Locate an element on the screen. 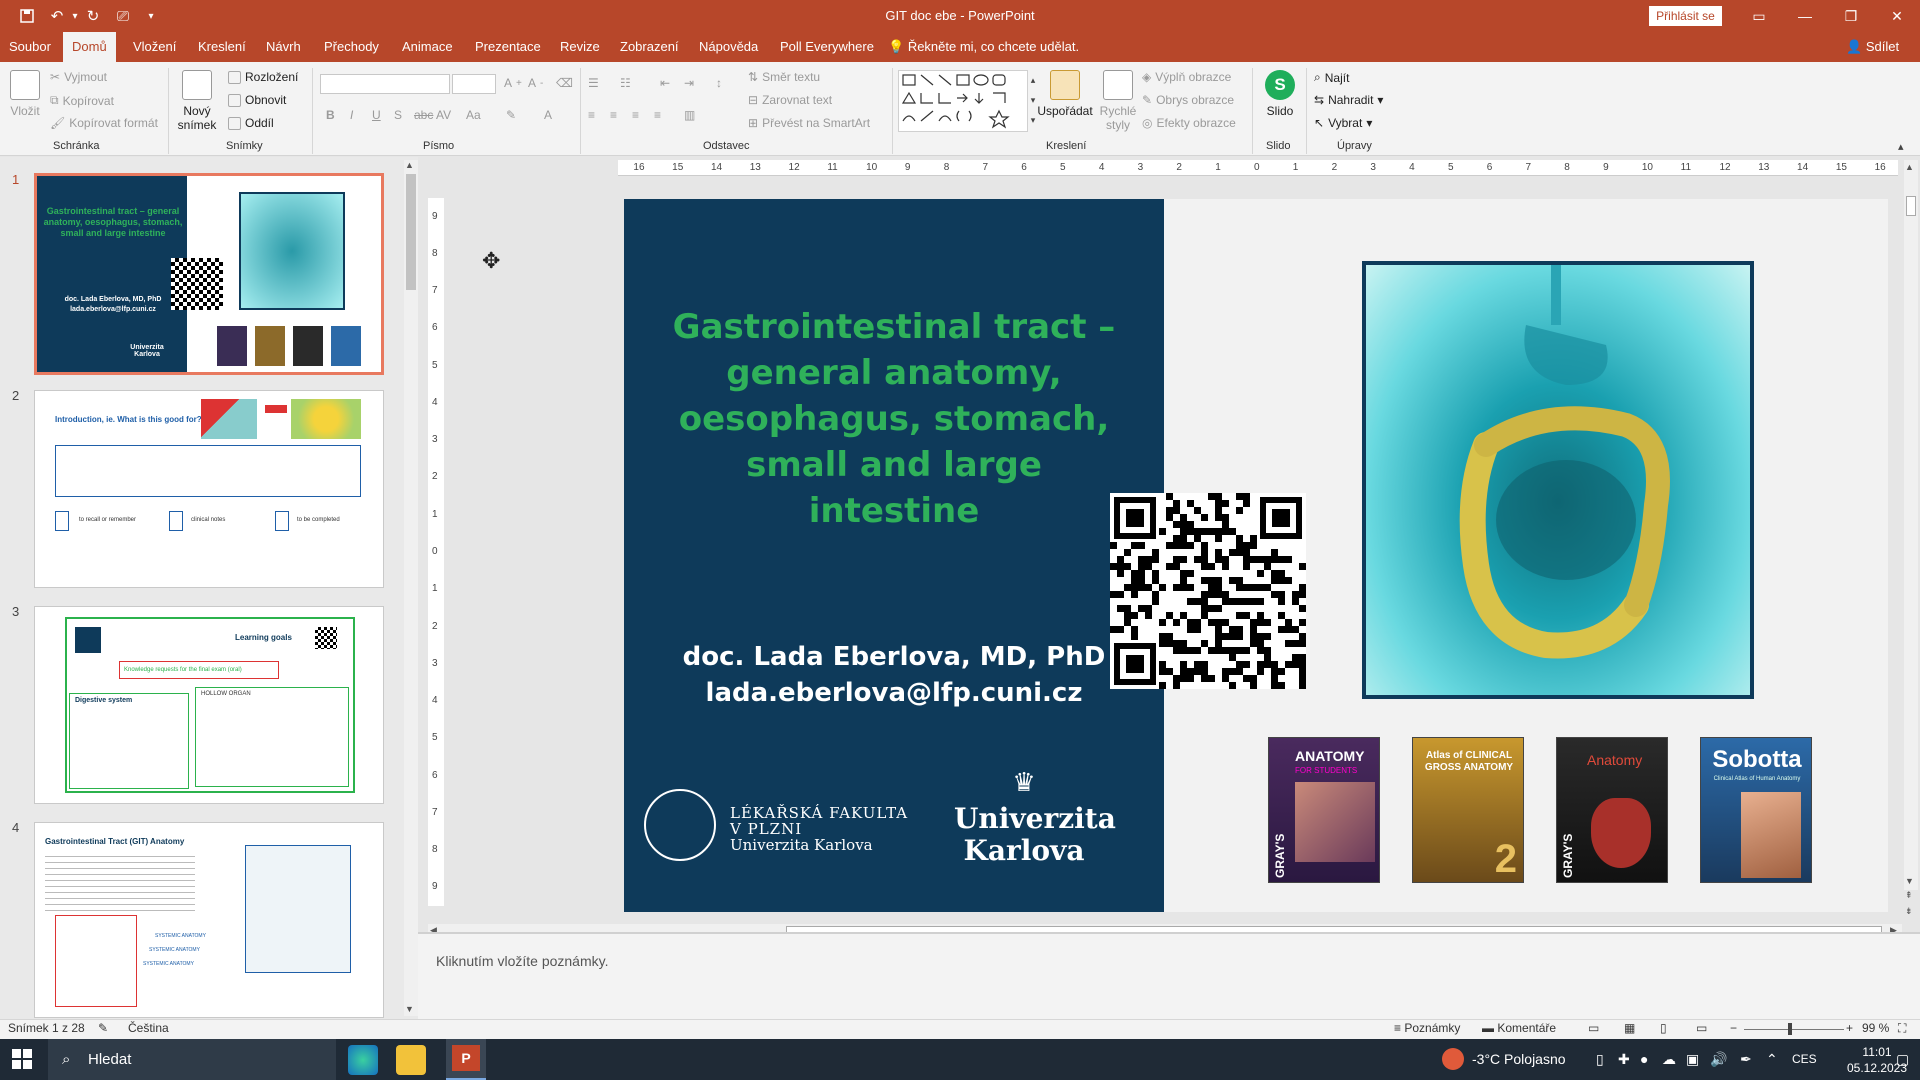  bold-icon: B is located at coordinates (330, 115).